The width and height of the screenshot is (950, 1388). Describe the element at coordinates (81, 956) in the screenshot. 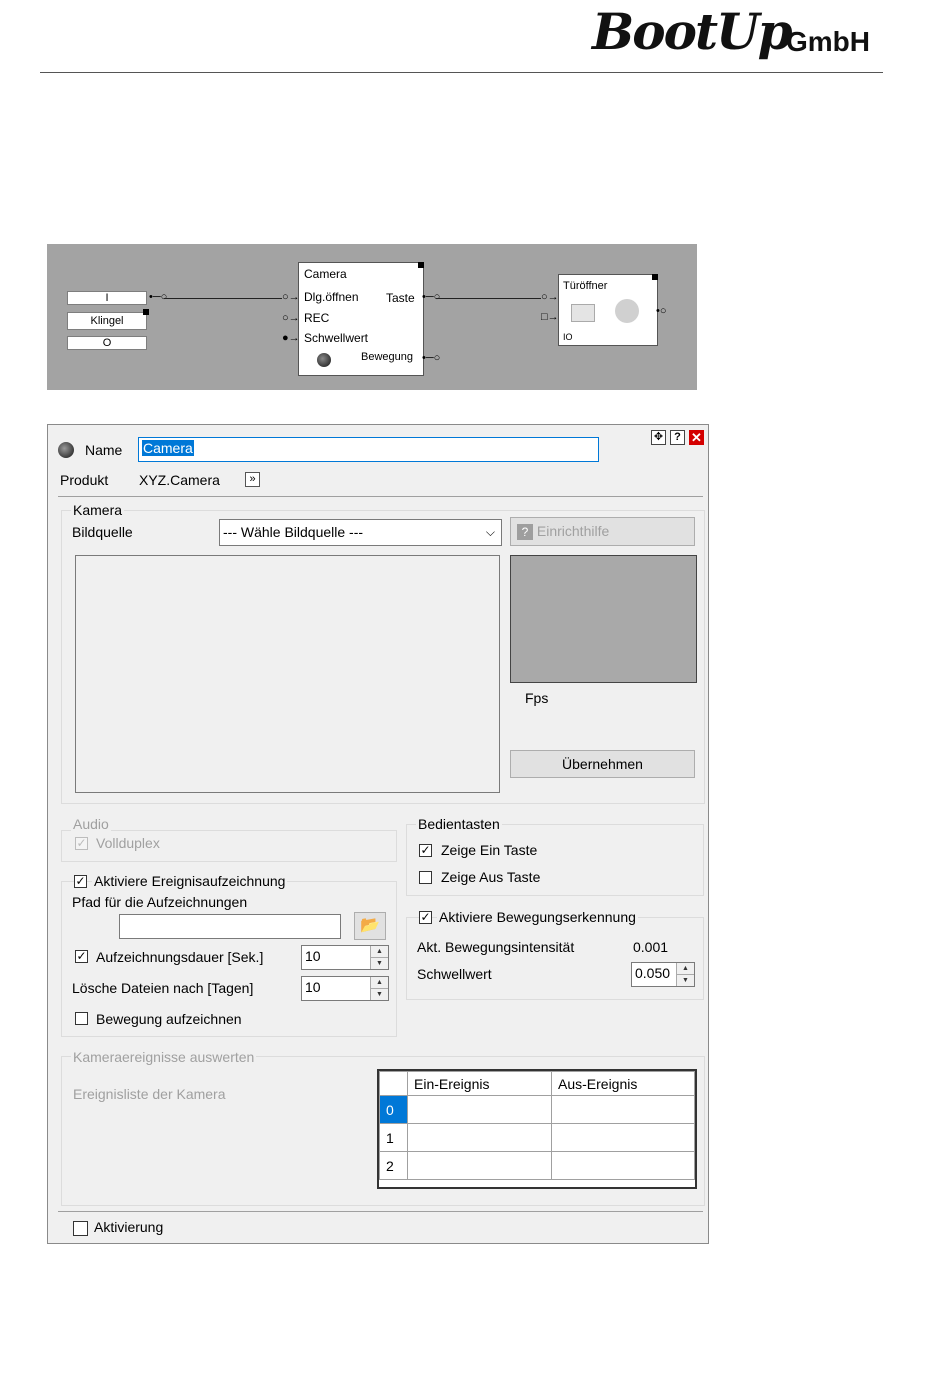

I see `aufzeichnungsdauer-checkbox: ✓` at that location.